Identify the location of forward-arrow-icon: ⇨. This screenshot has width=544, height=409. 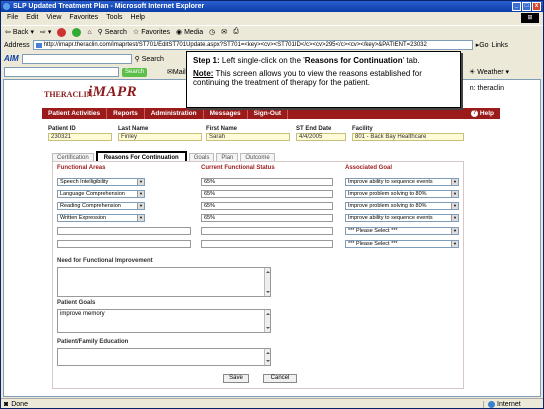
(42, 32).